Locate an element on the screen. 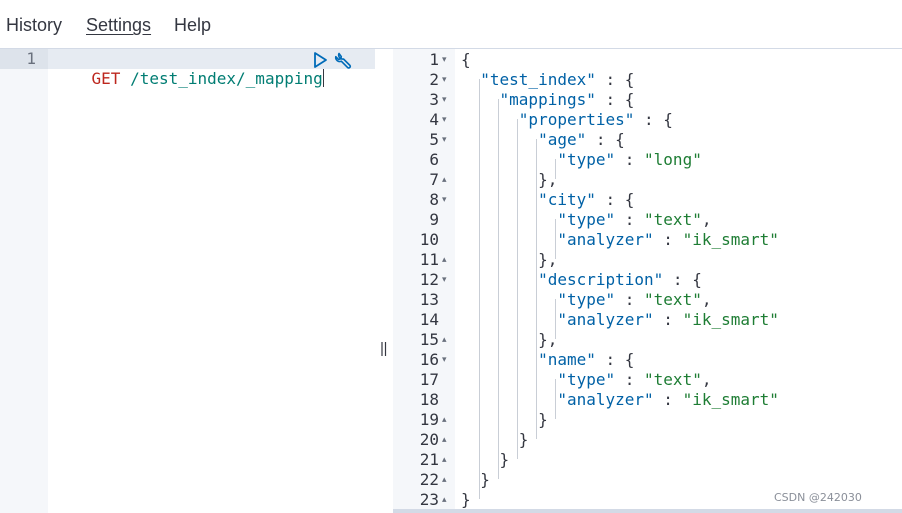 The width and height of the screenshot is (902, 513). code-text: "description" : { is located at coordinates (581, 280).